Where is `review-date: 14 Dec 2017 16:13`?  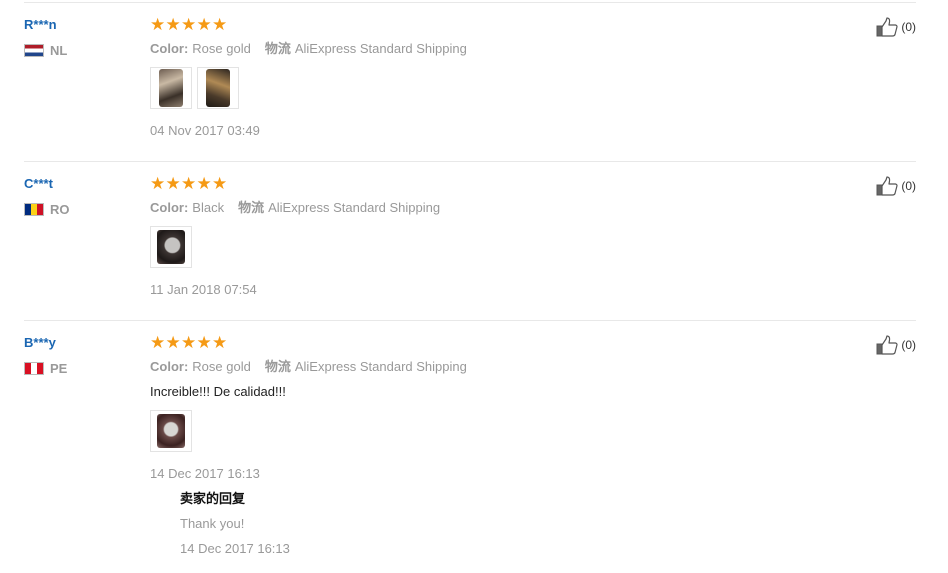 review-date: 14 Dec 2017 16:13 is located at coordinates (205, 473).